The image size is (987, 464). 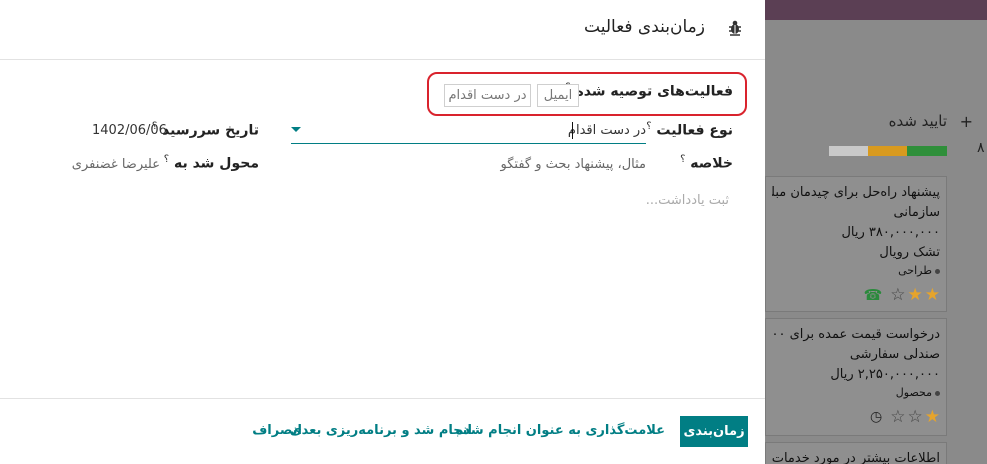 I want to click on recommended-todo-button: در دست اقدام, so click(x=487, y=95).